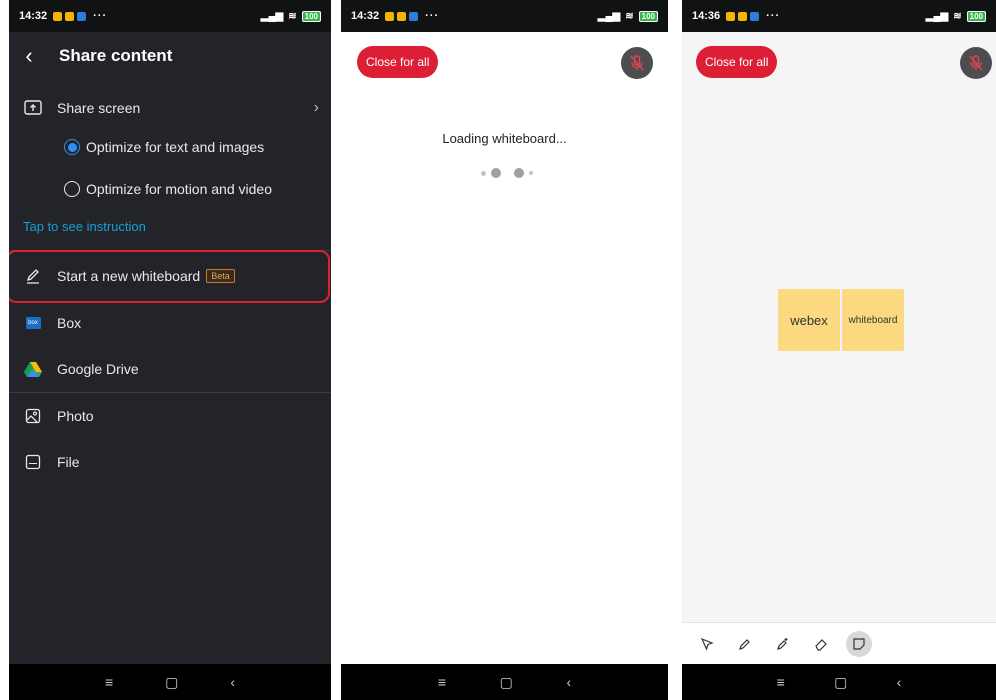  What do you see at coordinates (29, 56) in the screenshot?
I see `back-icon: ‹` at bounding box center [29, 56].